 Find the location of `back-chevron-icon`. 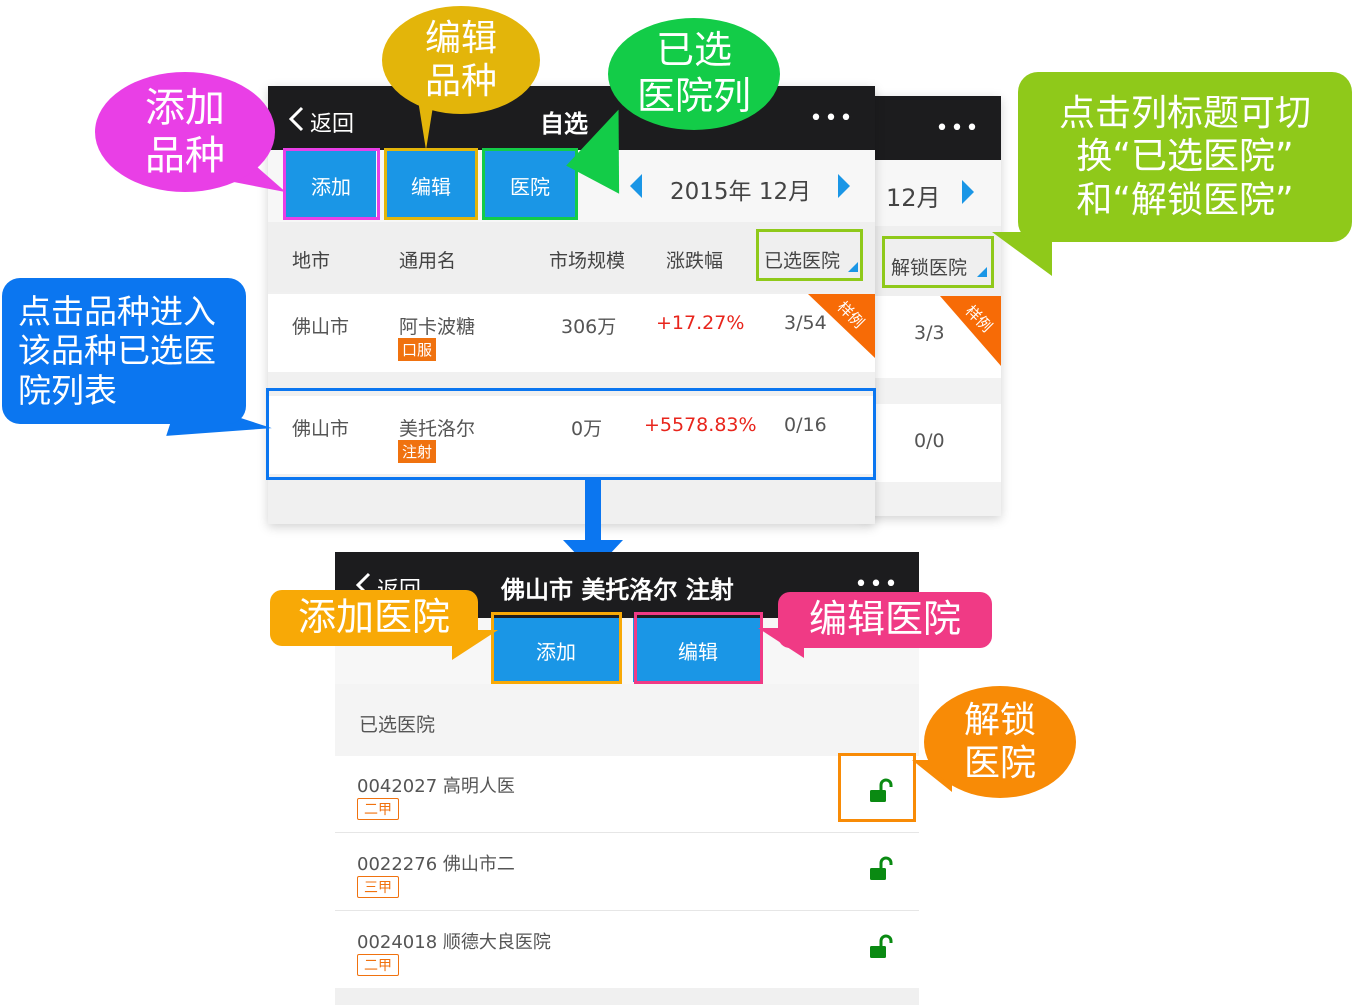

back-chevron-icon is located at coordinates (296, 119).